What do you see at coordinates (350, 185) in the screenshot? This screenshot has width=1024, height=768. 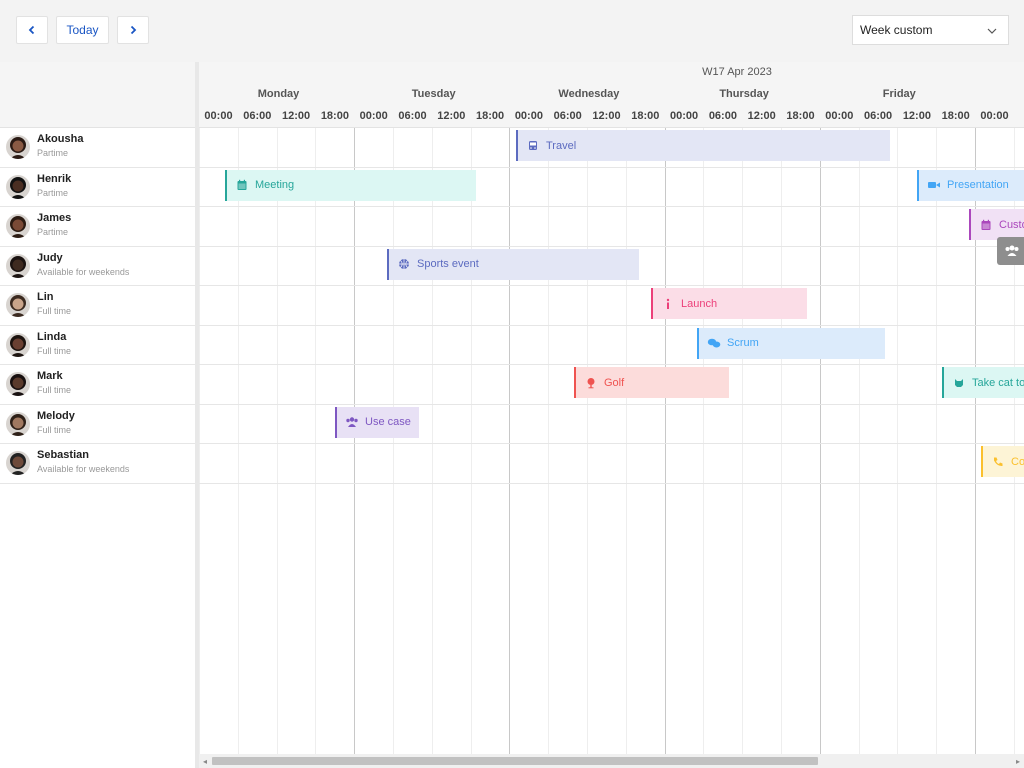 I see `event-block: Meeting` at bounding box center [350, 185].